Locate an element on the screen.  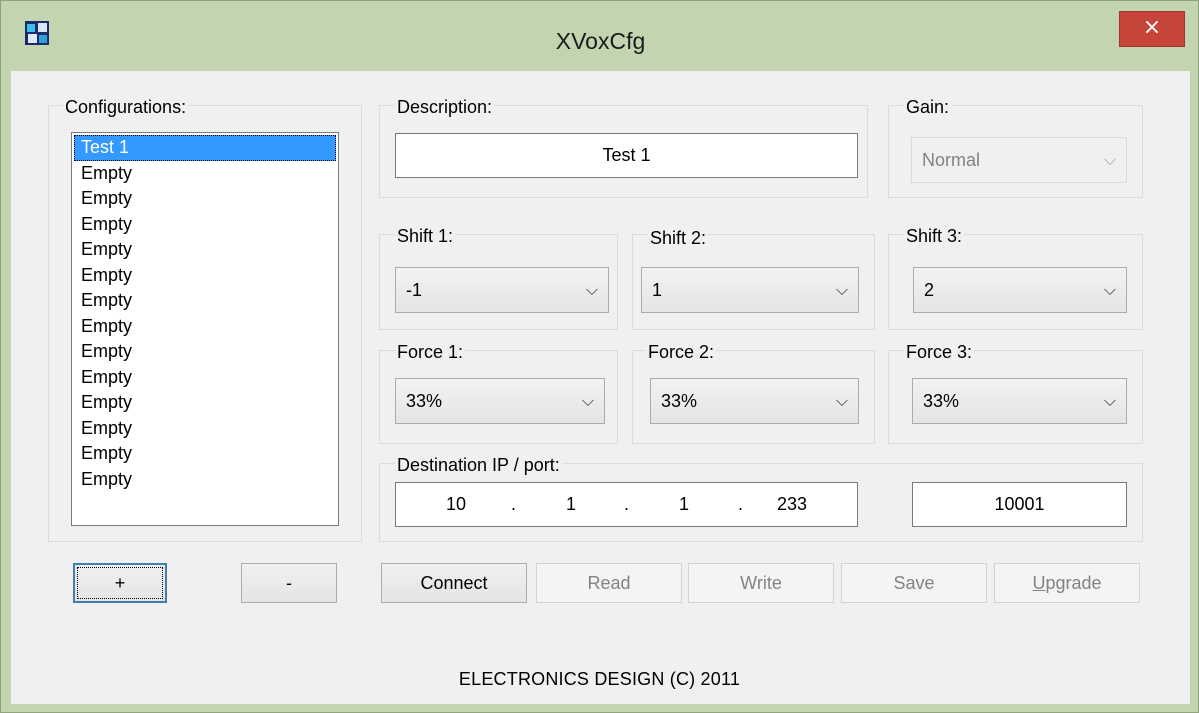
shift-1-select: -1 ⌵ is located at coordinates (502, 290).